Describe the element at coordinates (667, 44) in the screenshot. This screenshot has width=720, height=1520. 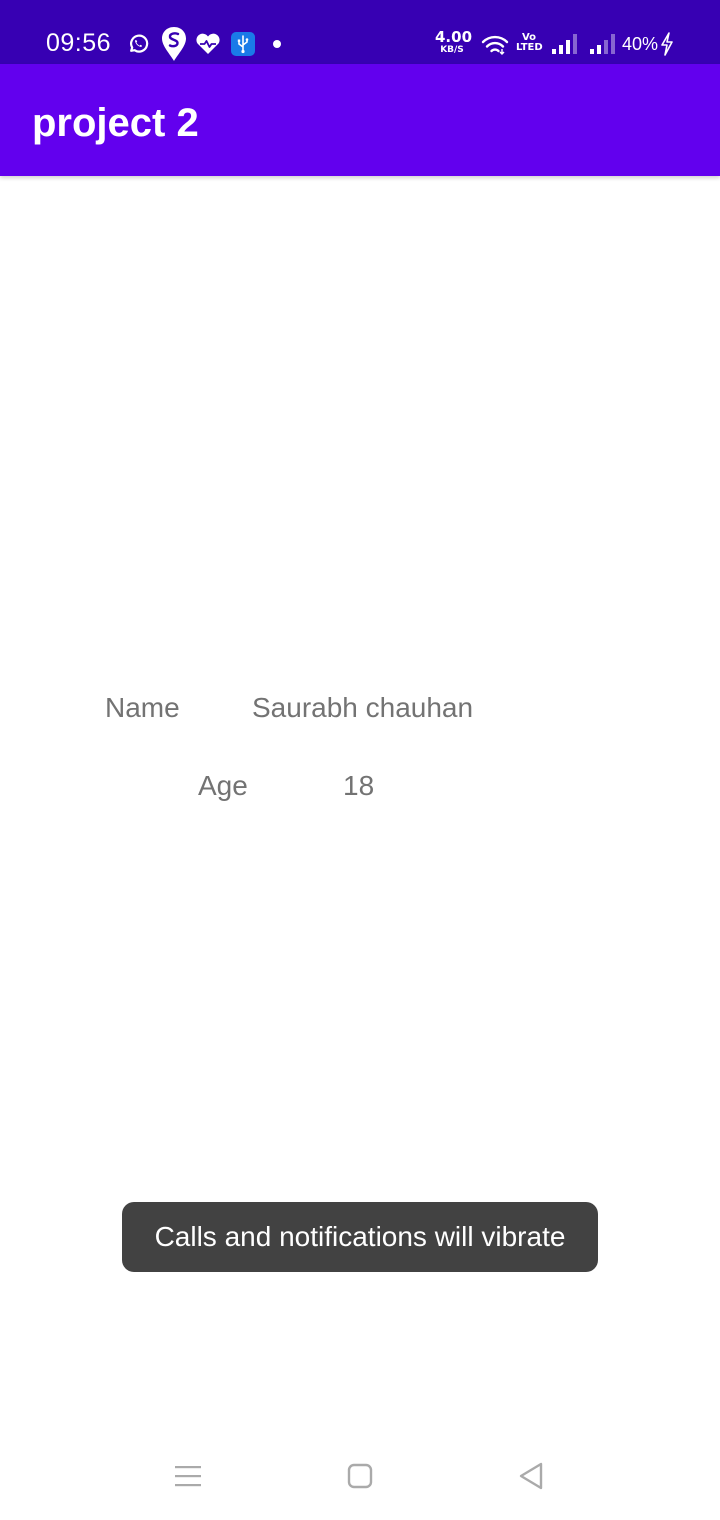
I see `battery-charging-icon` at that location.